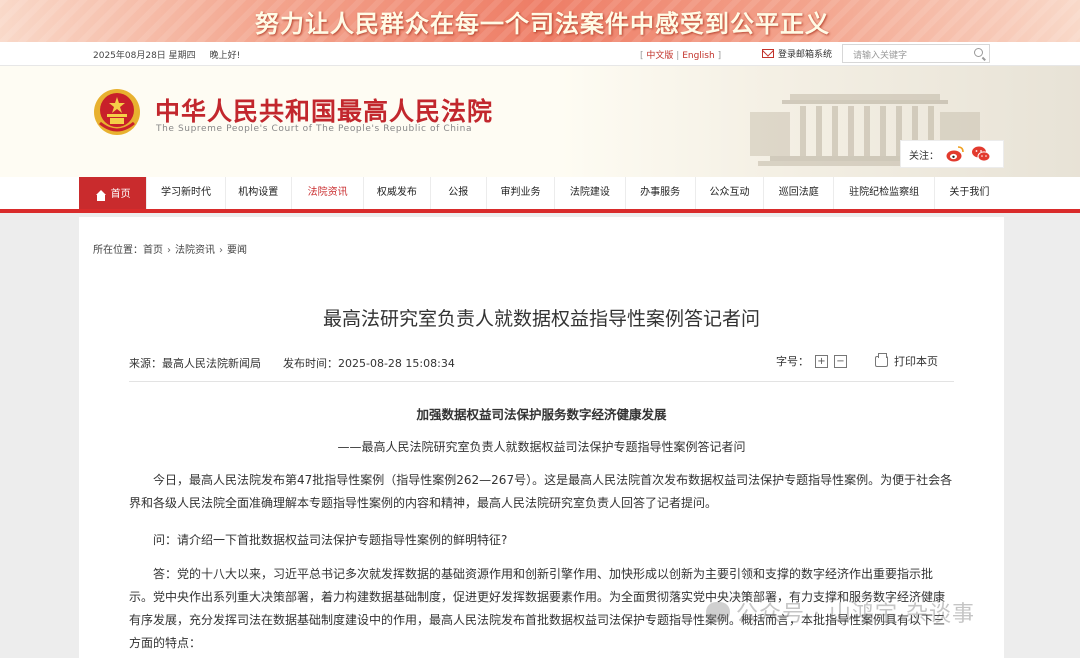 The image size is (1080, 658). What do you see at coordinates (792, 361) in the screenshot?
I see `font-size-label: 字号：` at bounding box center [792, 361].